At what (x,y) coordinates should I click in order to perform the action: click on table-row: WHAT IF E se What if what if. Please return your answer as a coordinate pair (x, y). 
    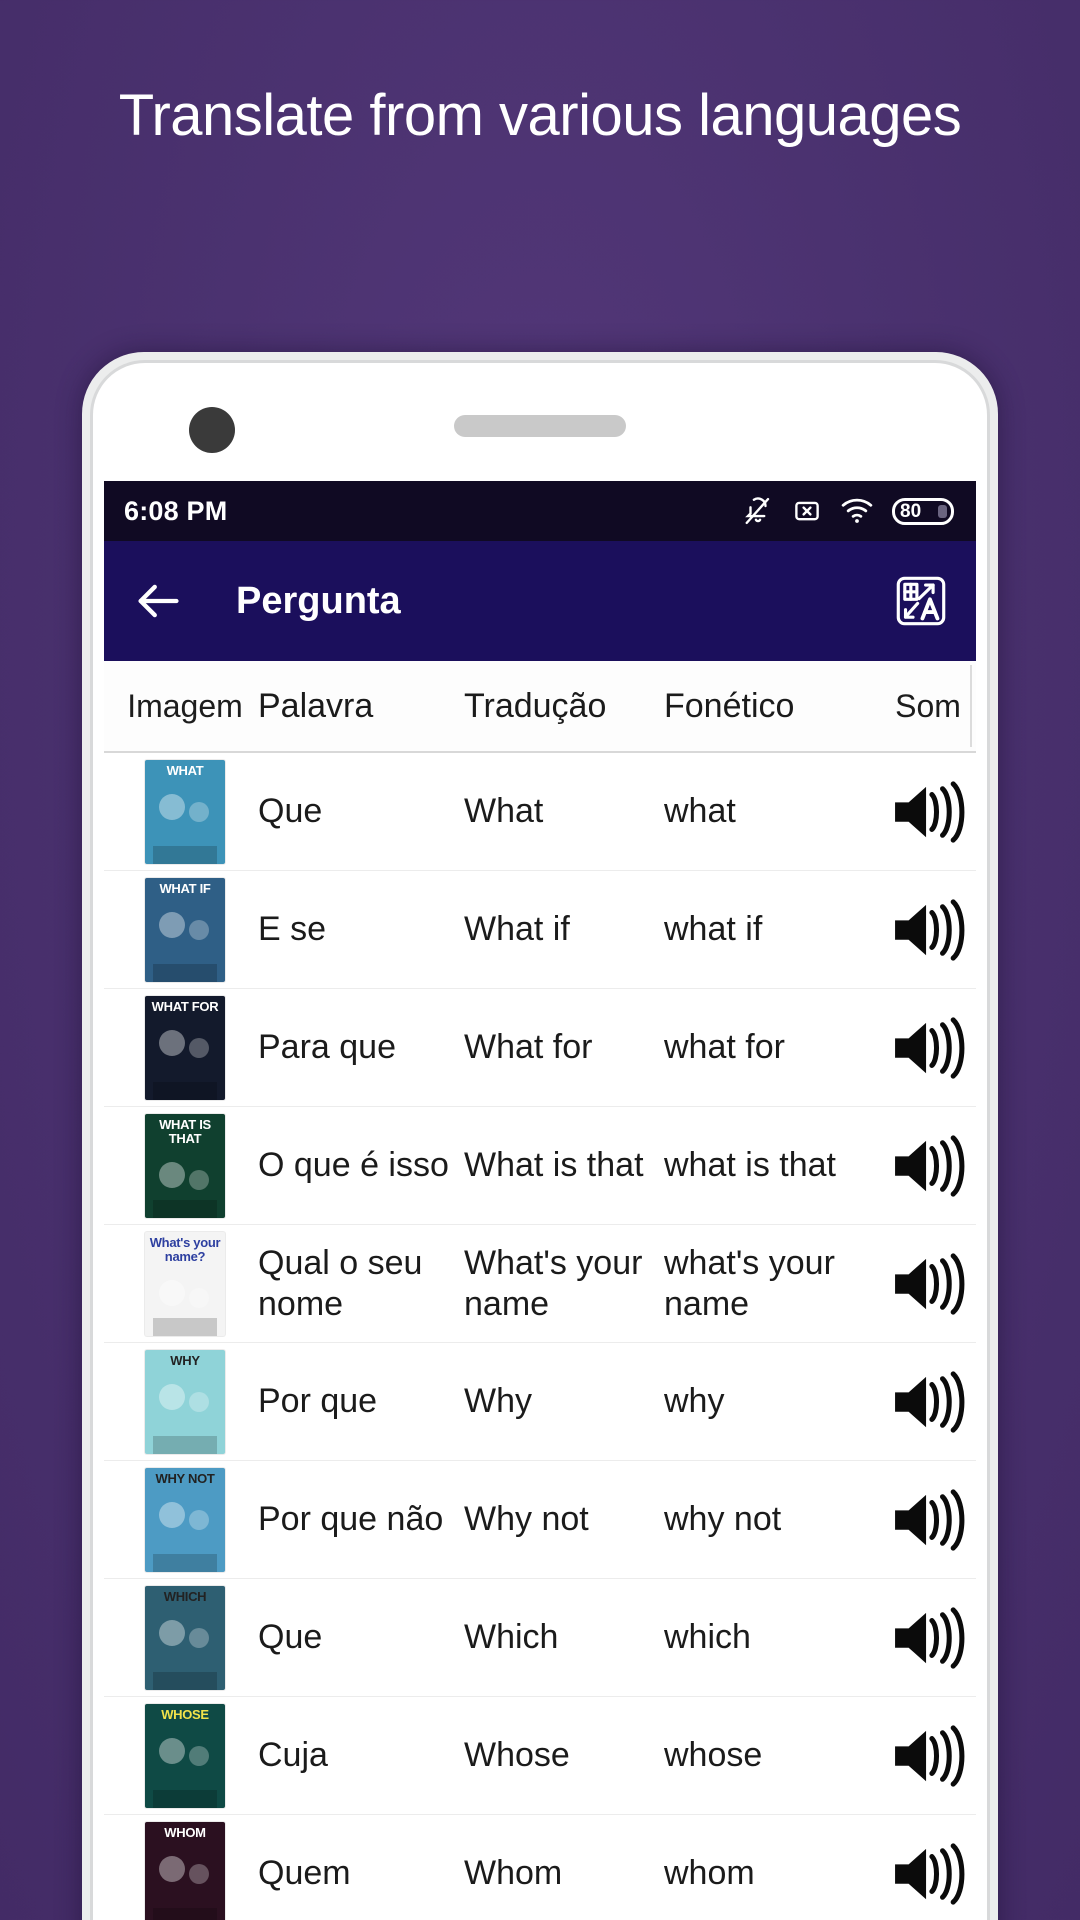
    Looking at the image, I should click on (540, 930).